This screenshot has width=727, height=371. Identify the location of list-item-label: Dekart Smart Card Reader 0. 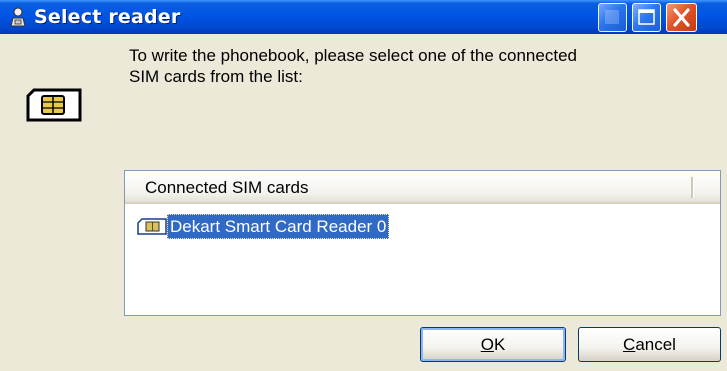
(278, 226).